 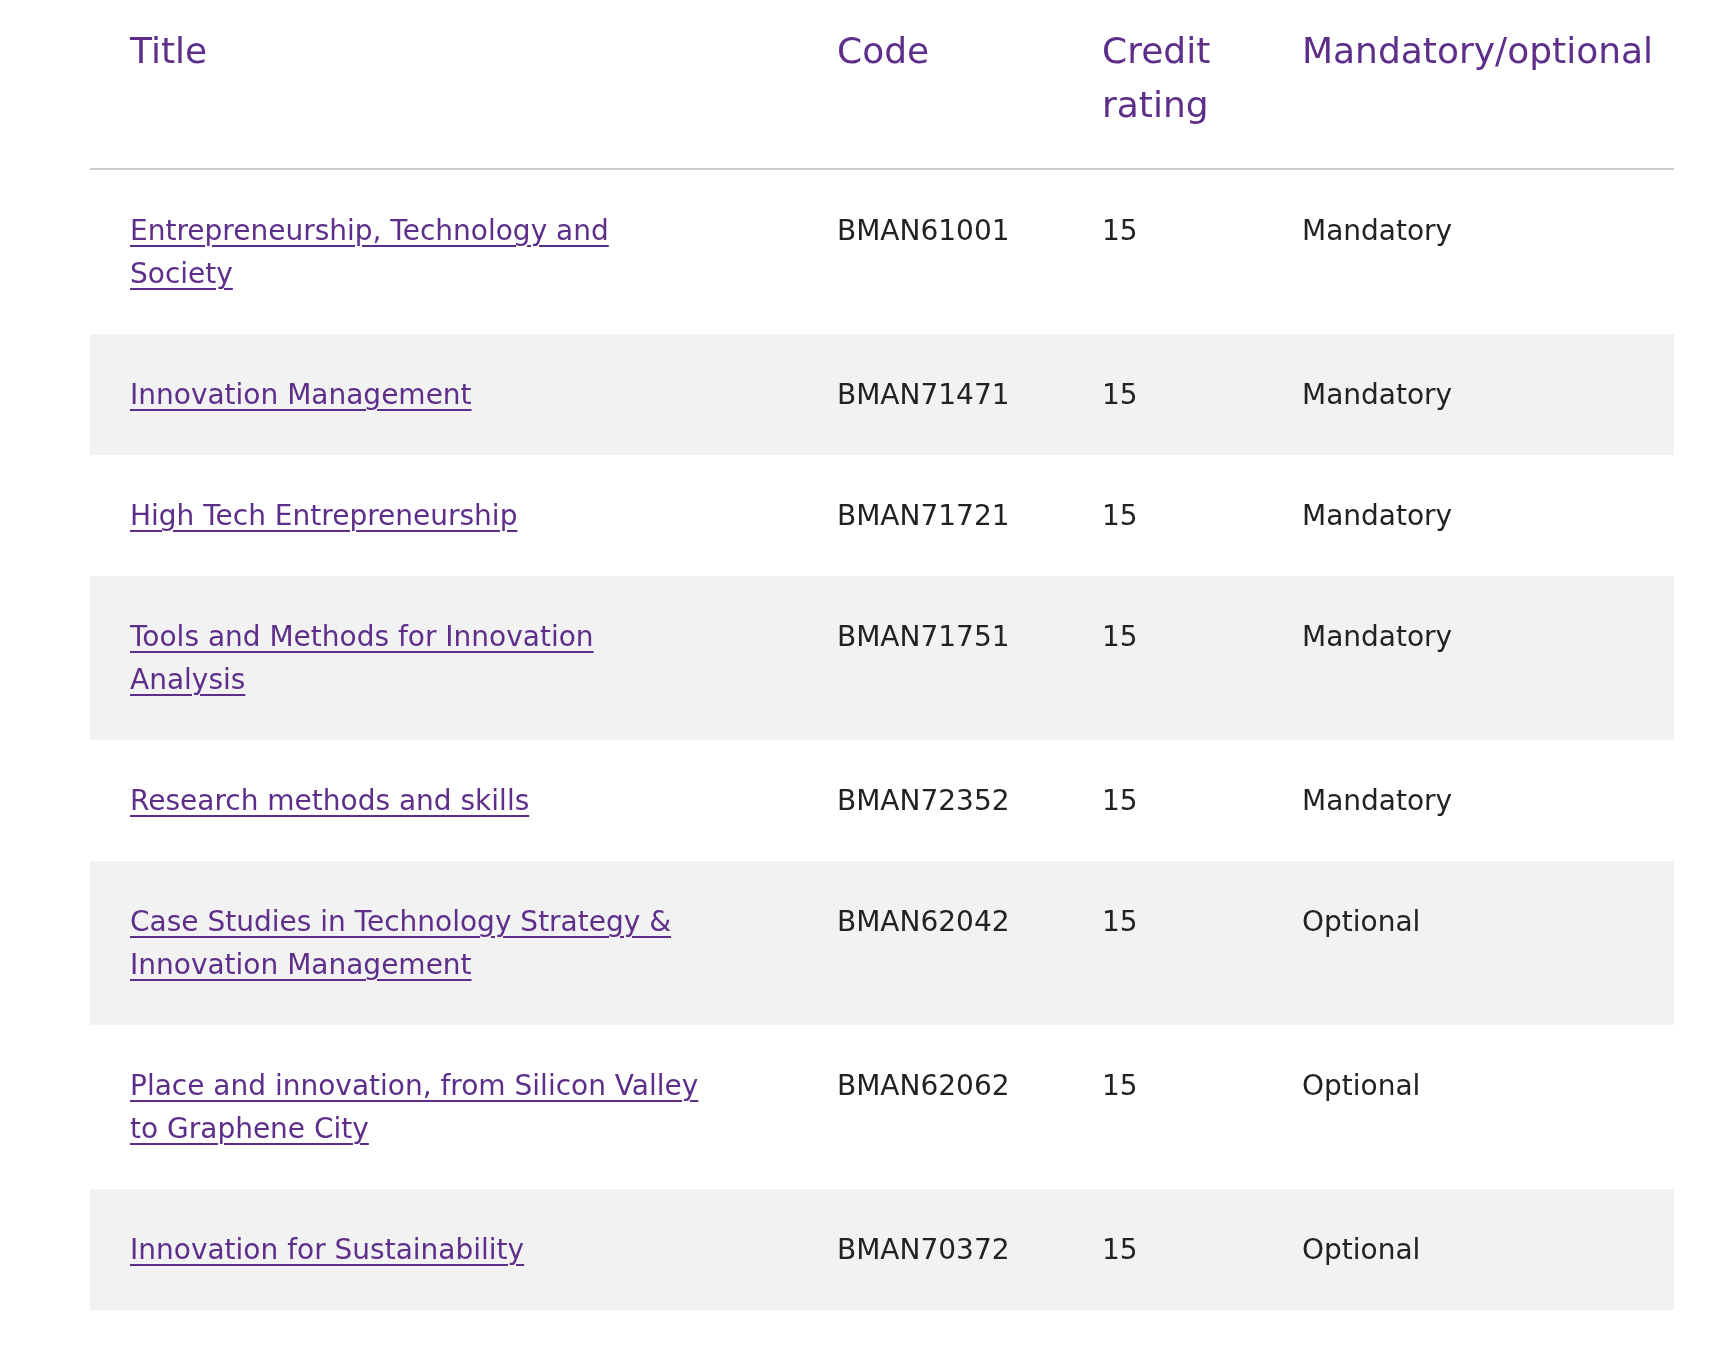 I want to click on course-code: BMAN62042, so click(x=923, y=921).